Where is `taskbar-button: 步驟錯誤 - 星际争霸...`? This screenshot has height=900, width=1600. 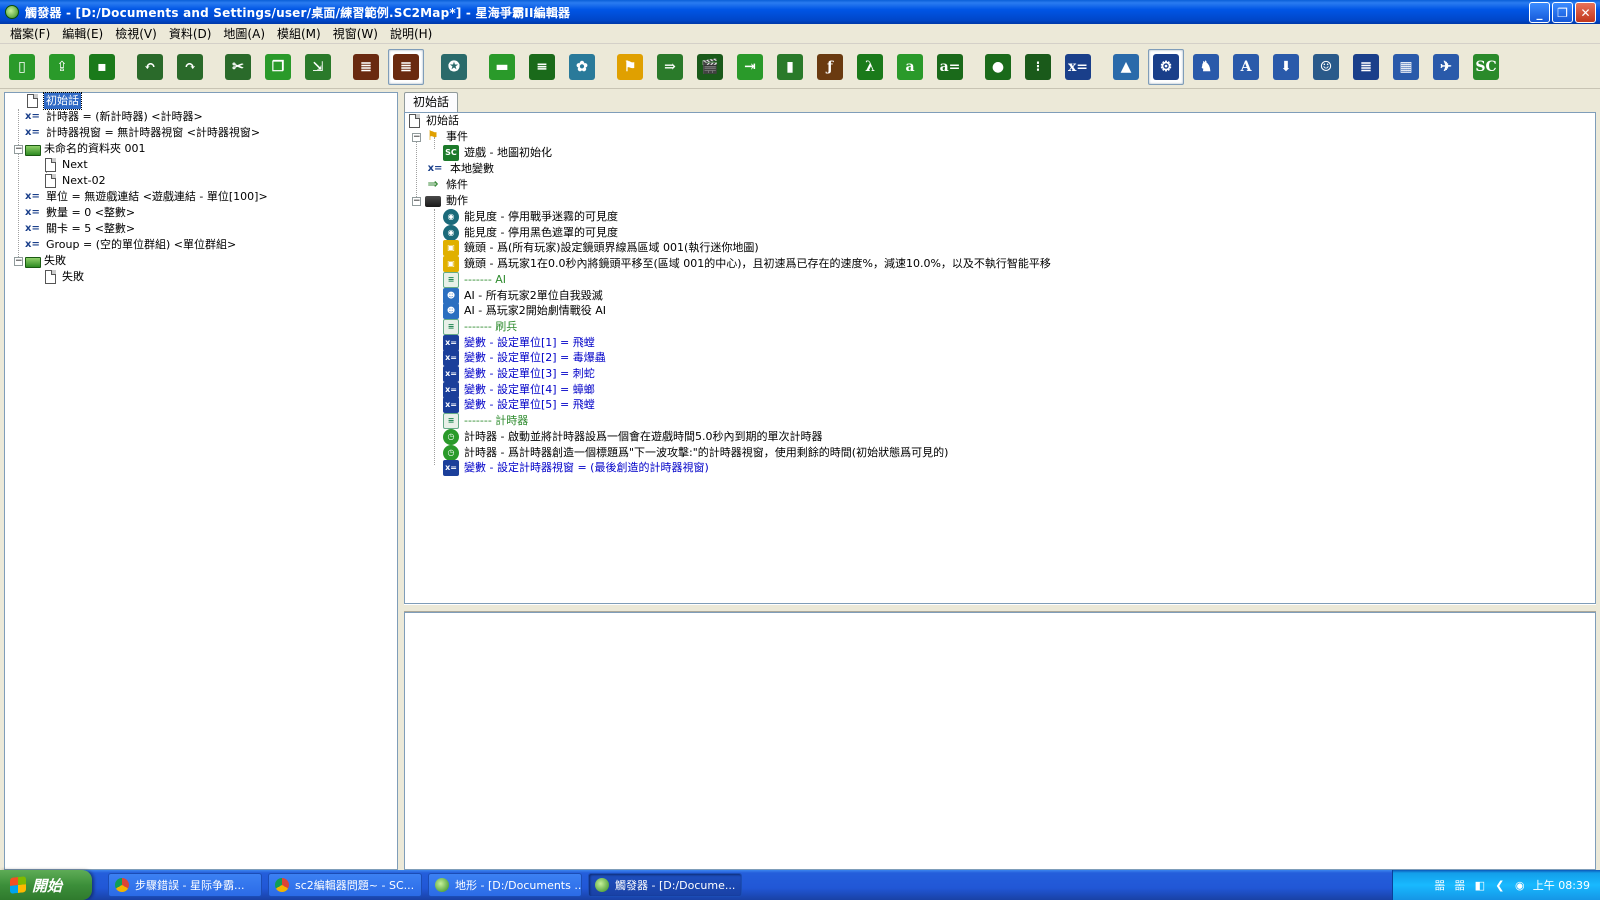 taskbar-button: 步驟錯誤 - 星际争霸... is located at coordinates (185, 885).